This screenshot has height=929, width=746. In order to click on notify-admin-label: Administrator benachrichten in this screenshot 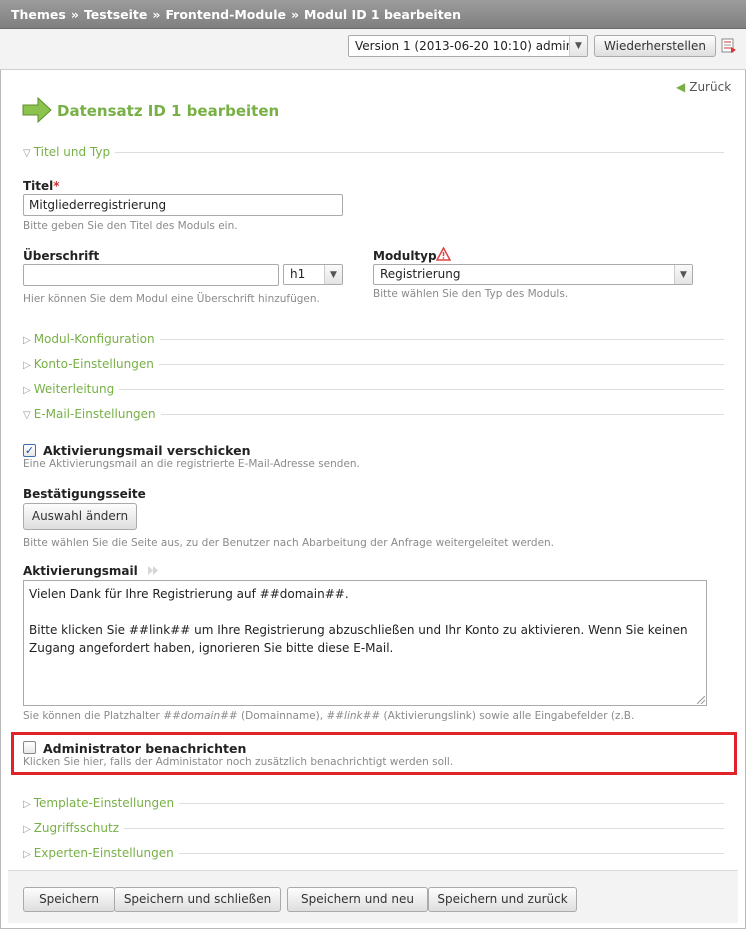, I will do `click(144, 748)`.